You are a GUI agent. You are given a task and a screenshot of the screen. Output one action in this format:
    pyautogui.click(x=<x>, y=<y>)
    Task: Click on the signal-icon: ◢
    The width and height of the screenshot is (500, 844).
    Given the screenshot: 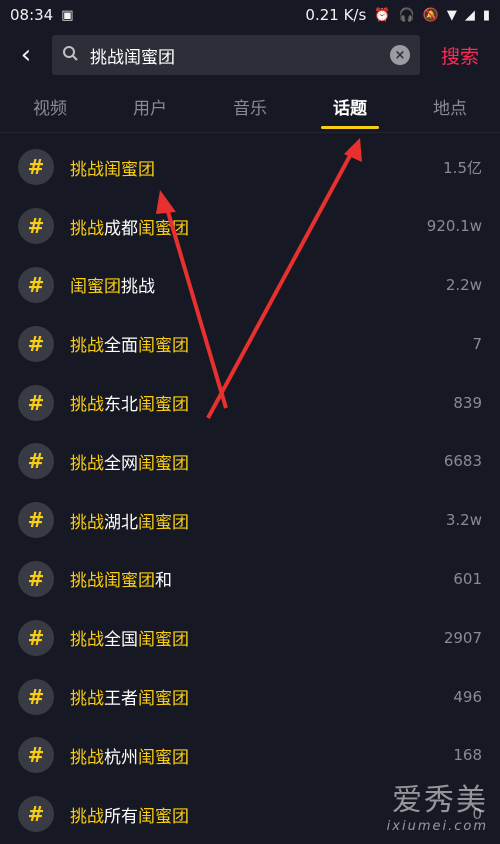 What is the action you would take?
    pyautogui.click(x=469, y=15)
    